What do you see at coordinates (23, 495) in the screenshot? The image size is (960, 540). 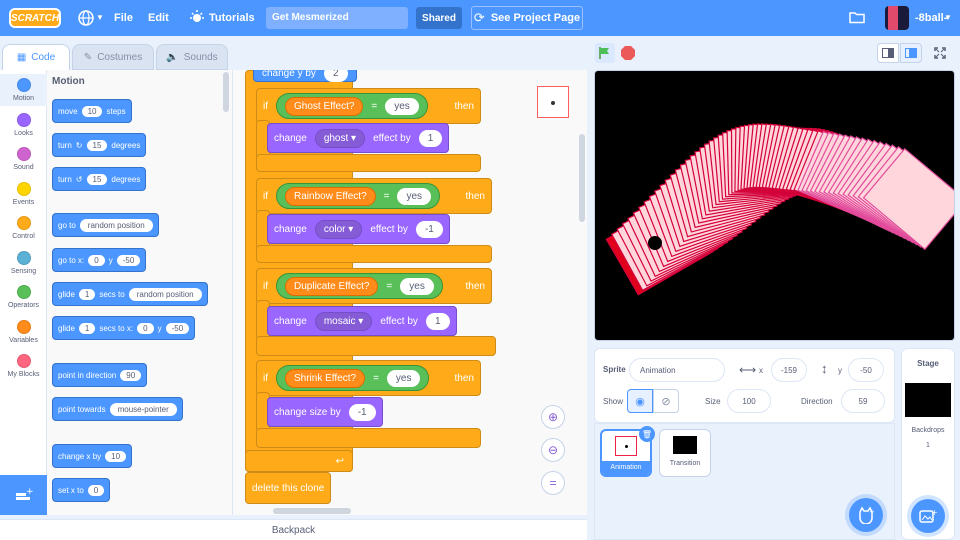 I see `add-extension-button: +` at bounding box center [23, 495].